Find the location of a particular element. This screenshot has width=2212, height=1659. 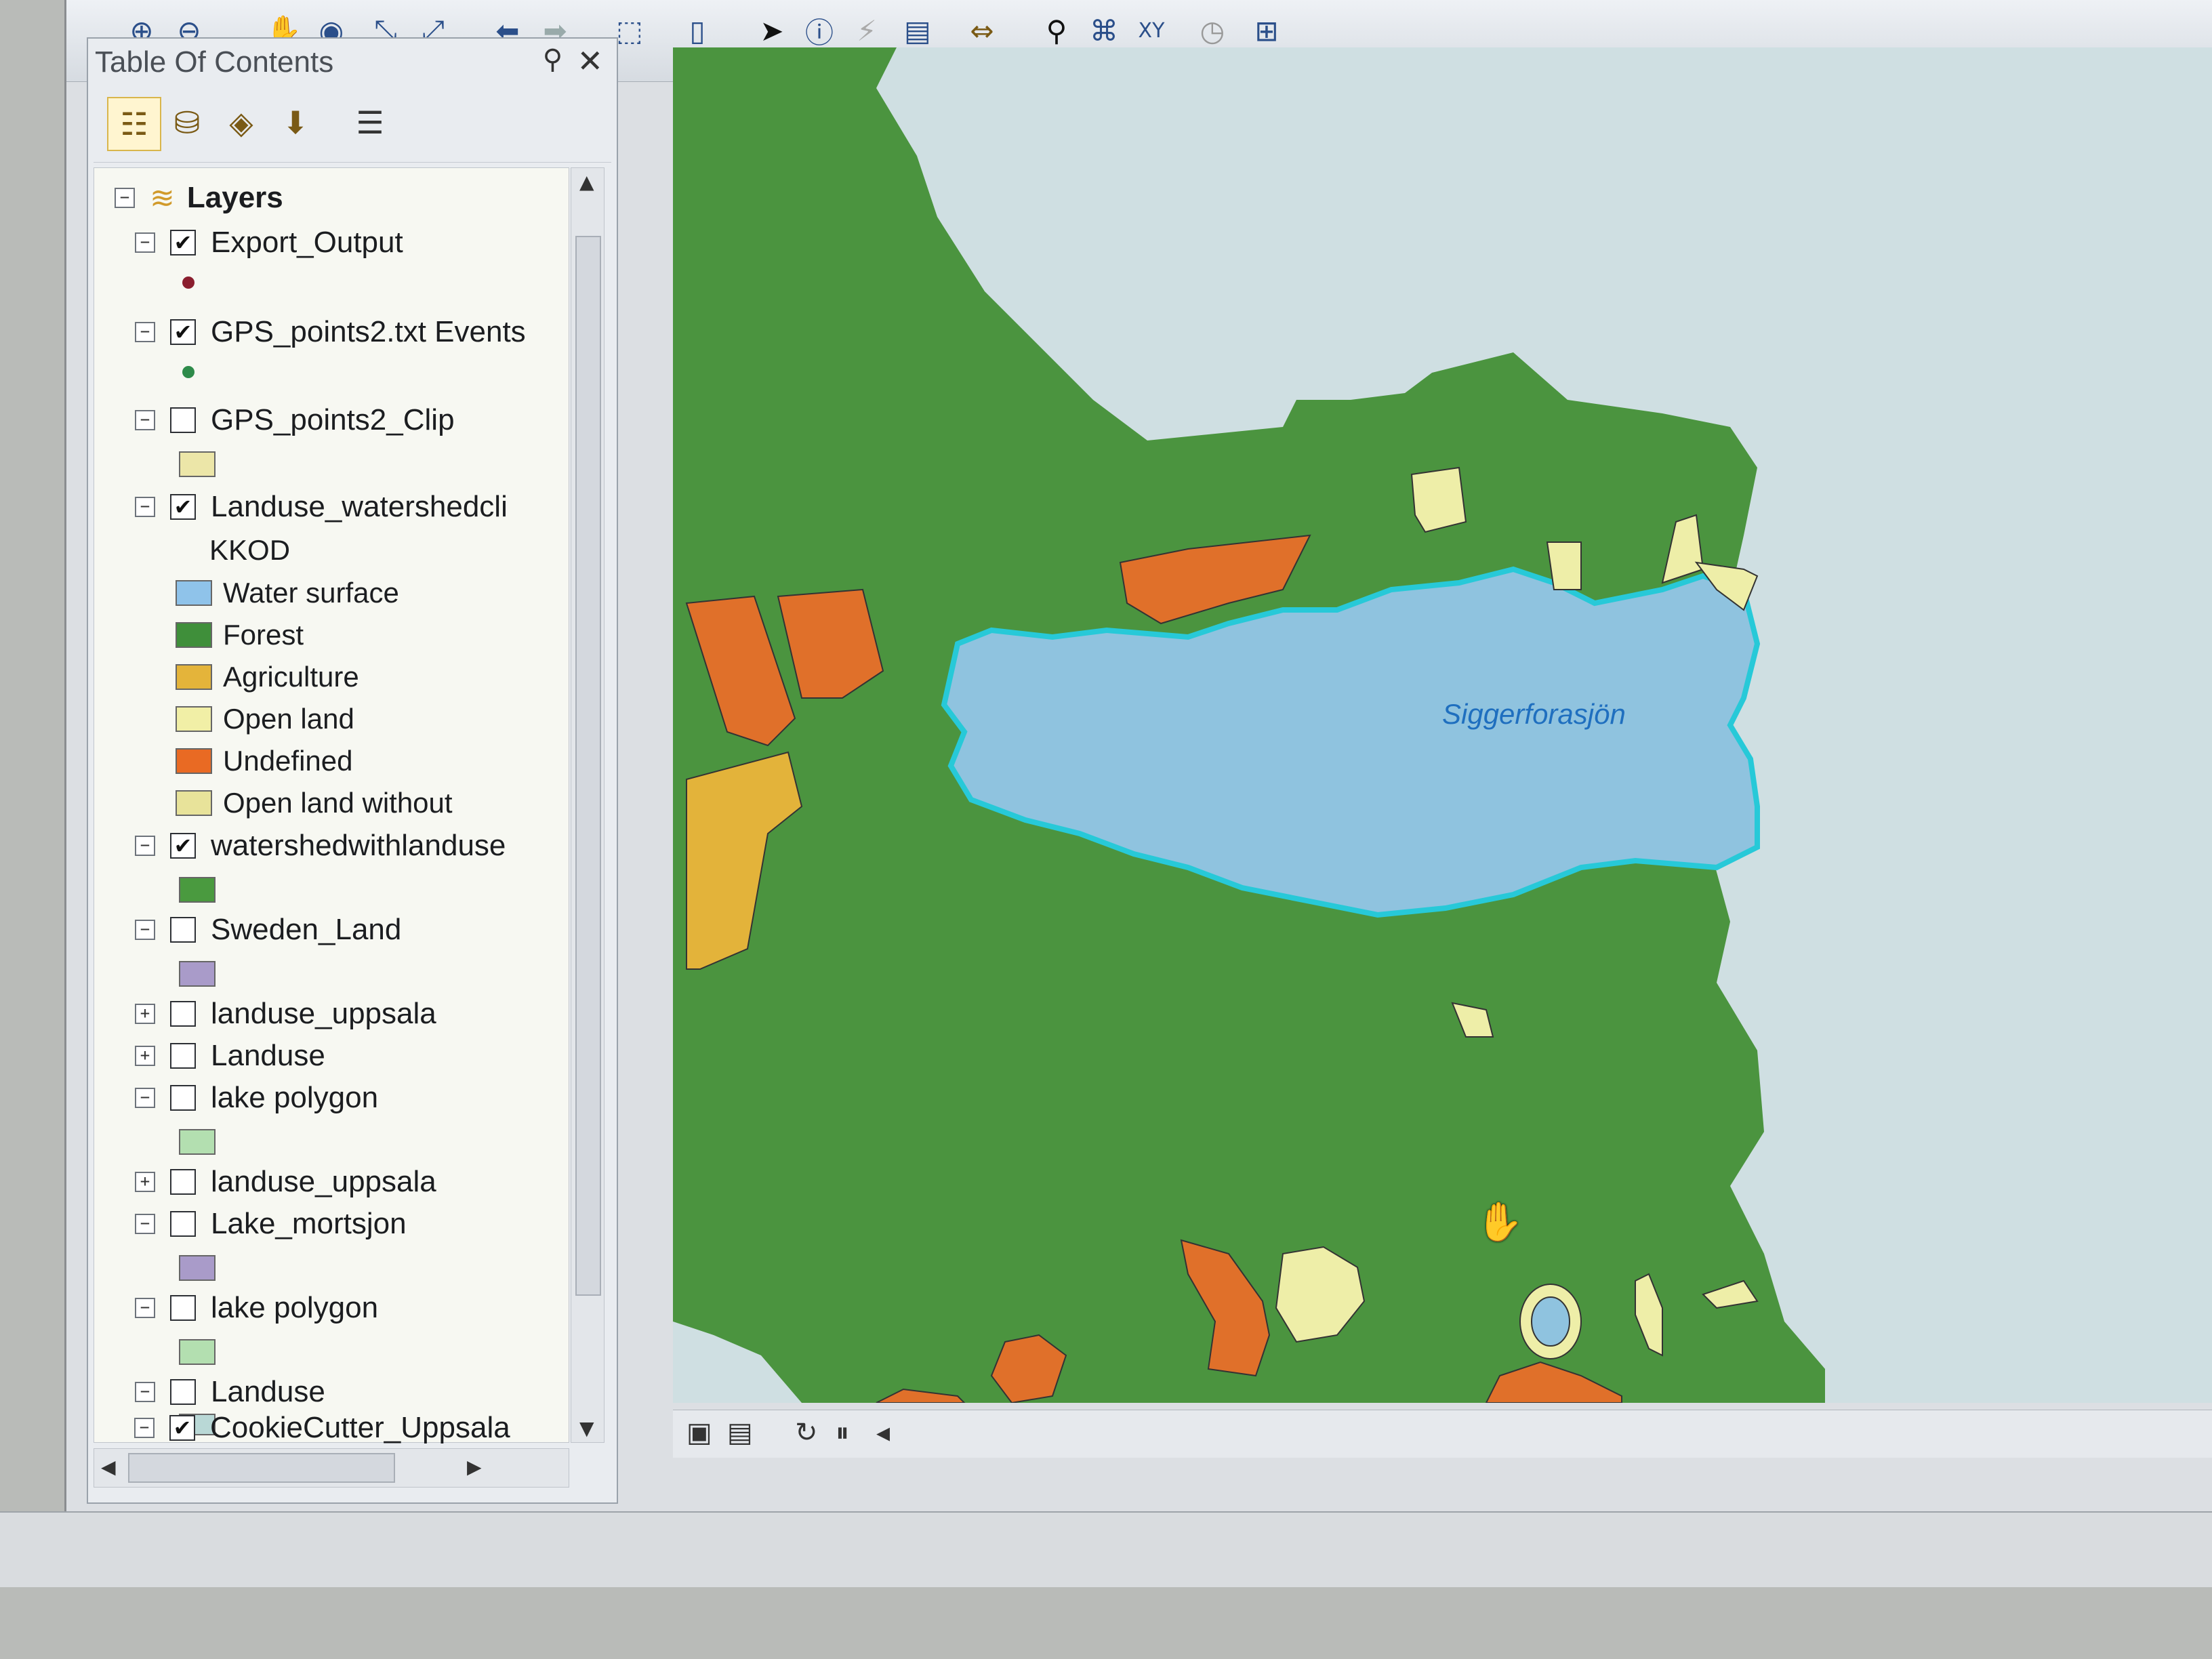

pause-drawing-icon: ⏸ is located at coordinates (842, 1432).